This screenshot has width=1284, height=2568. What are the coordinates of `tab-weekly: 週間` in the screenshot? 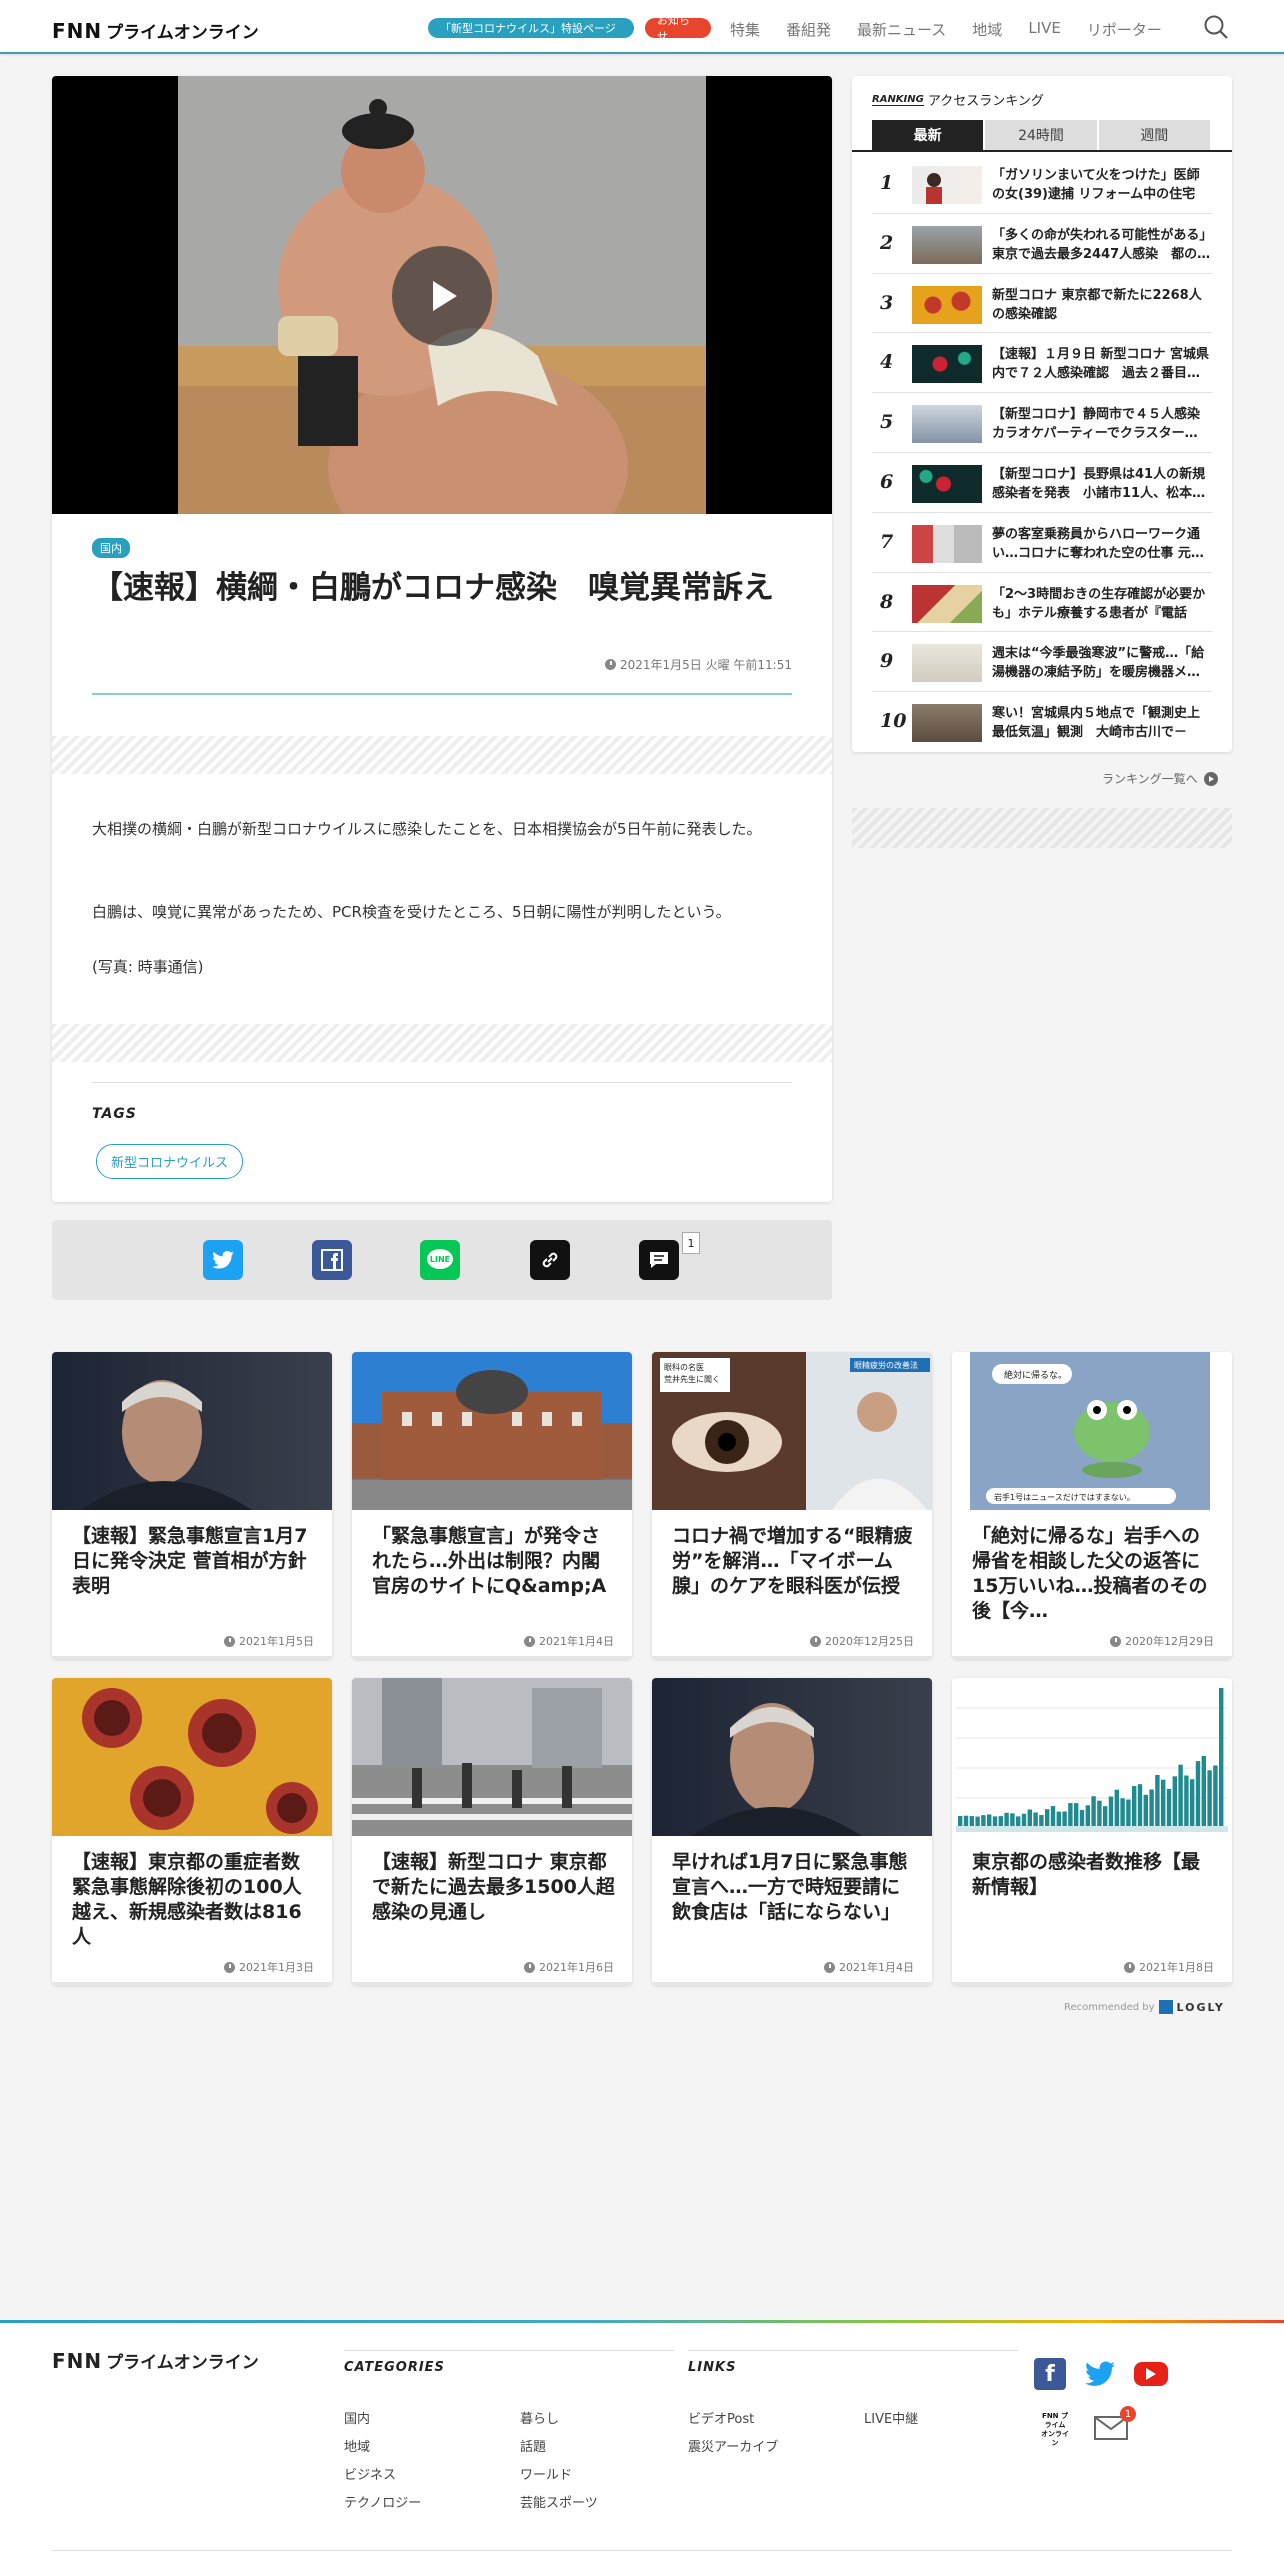 It's located at (1154, 135).